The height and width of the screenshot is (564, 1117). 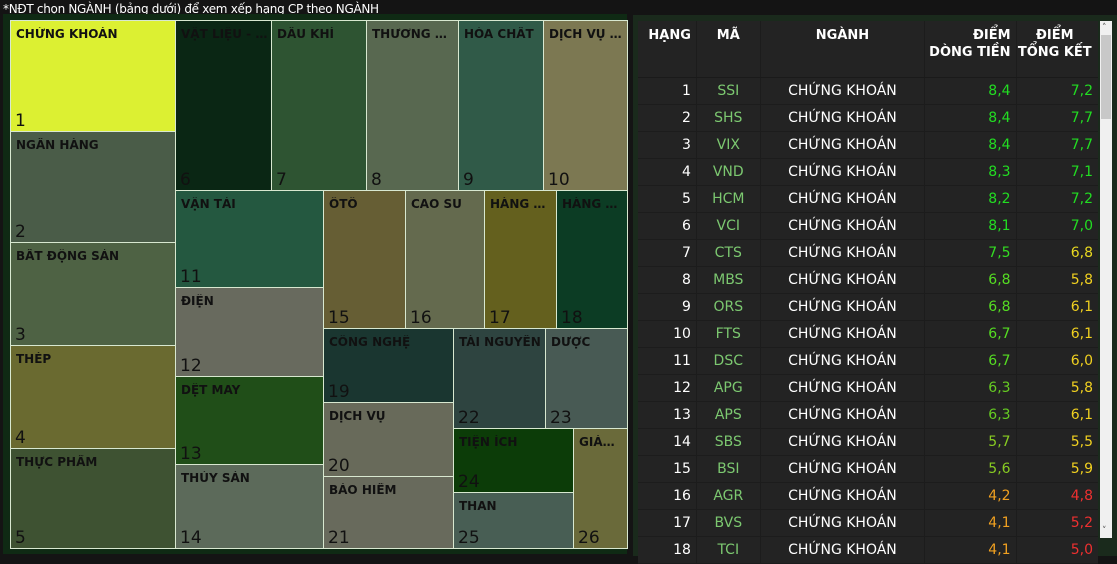 What do you see at coordinates (868, 523) in the screenshot?
I see `table-row: 17 BVS CHỨNG KHOÁN 4,1 5,2` at bounding box center [868, 523].